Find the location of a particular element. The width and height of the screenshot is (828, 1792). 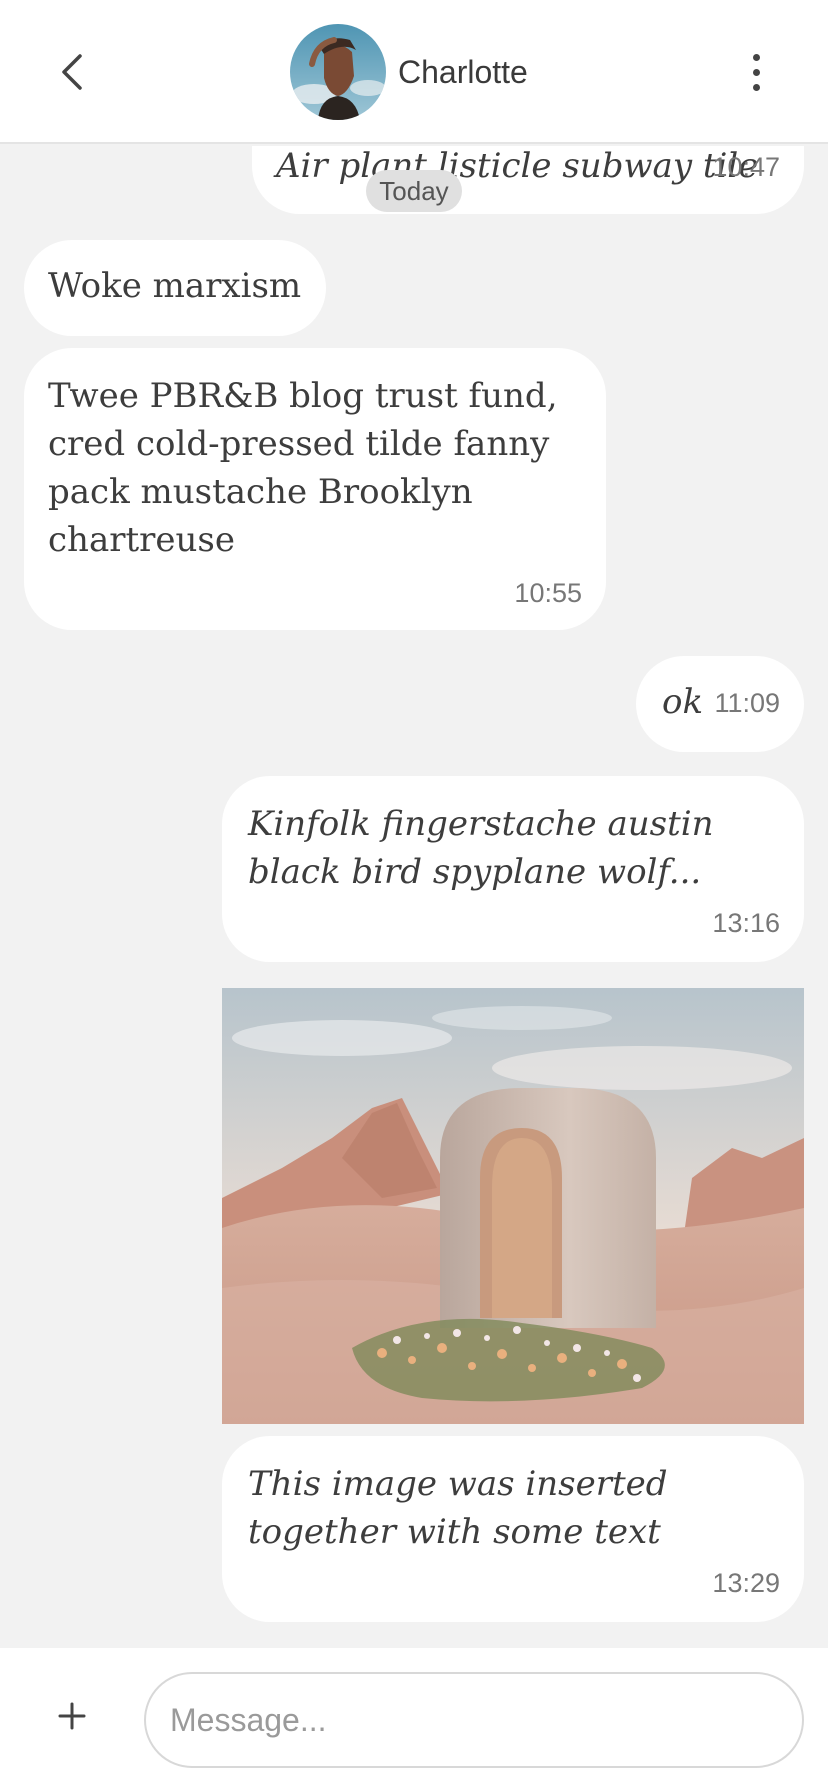

message-time: 10:47 is located at coordinates (746, 167).